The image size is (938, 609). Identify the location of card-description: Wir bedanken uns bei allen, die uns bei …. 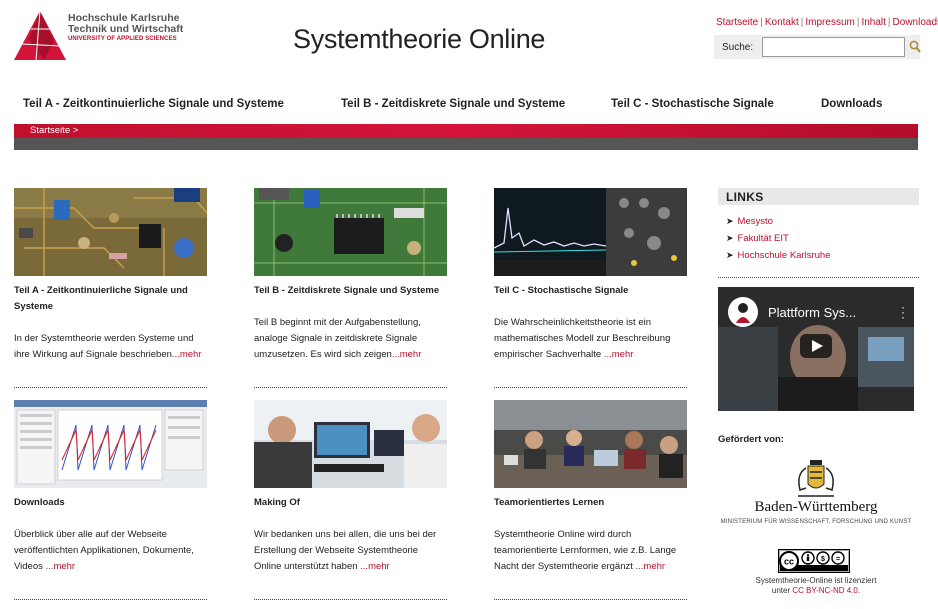
(345, 550).